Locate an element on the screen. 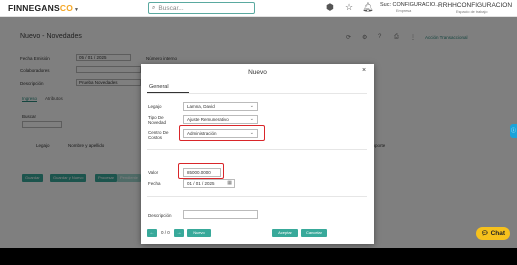  record-counter: 0 / 0 is located at coordinates (165, 232).